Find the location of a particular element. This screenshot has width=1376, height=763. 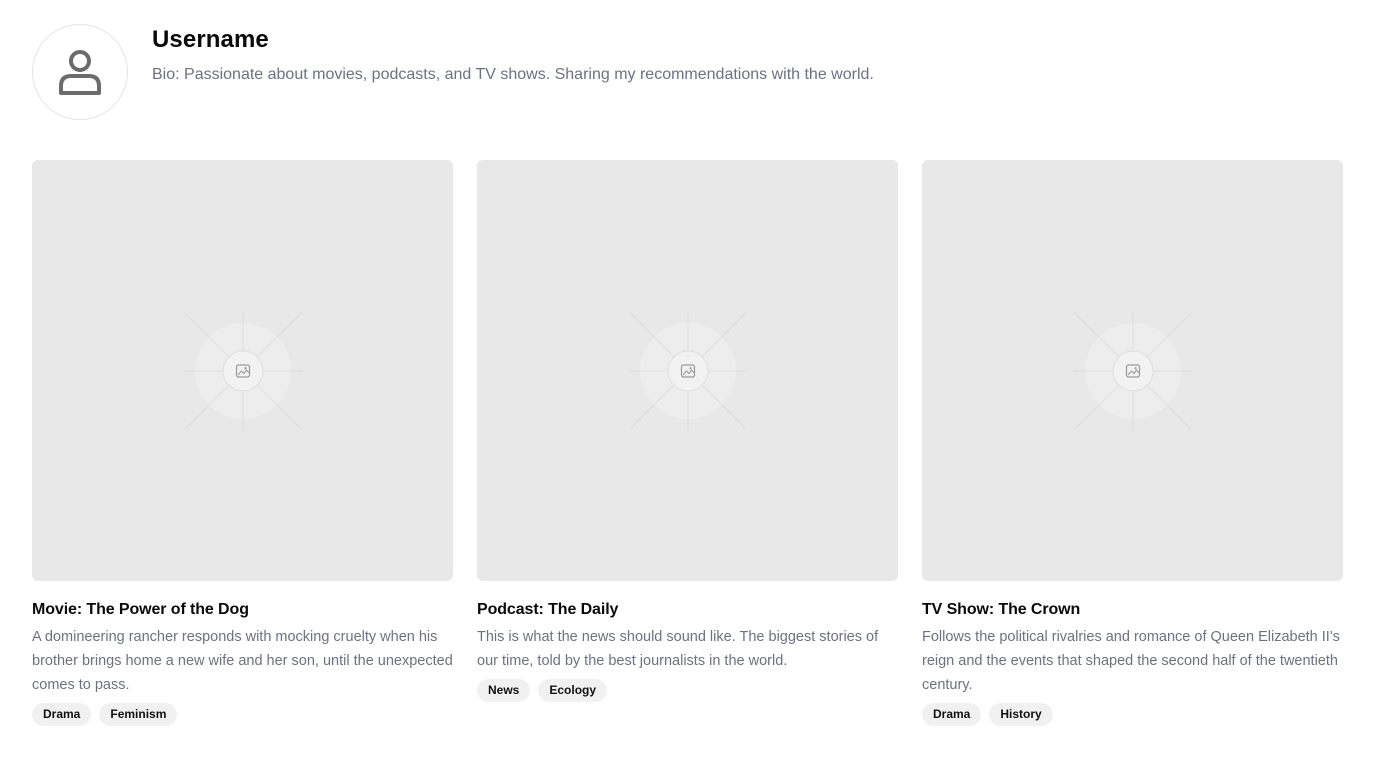

tag: Feminism is located at coordinates (138, 714).